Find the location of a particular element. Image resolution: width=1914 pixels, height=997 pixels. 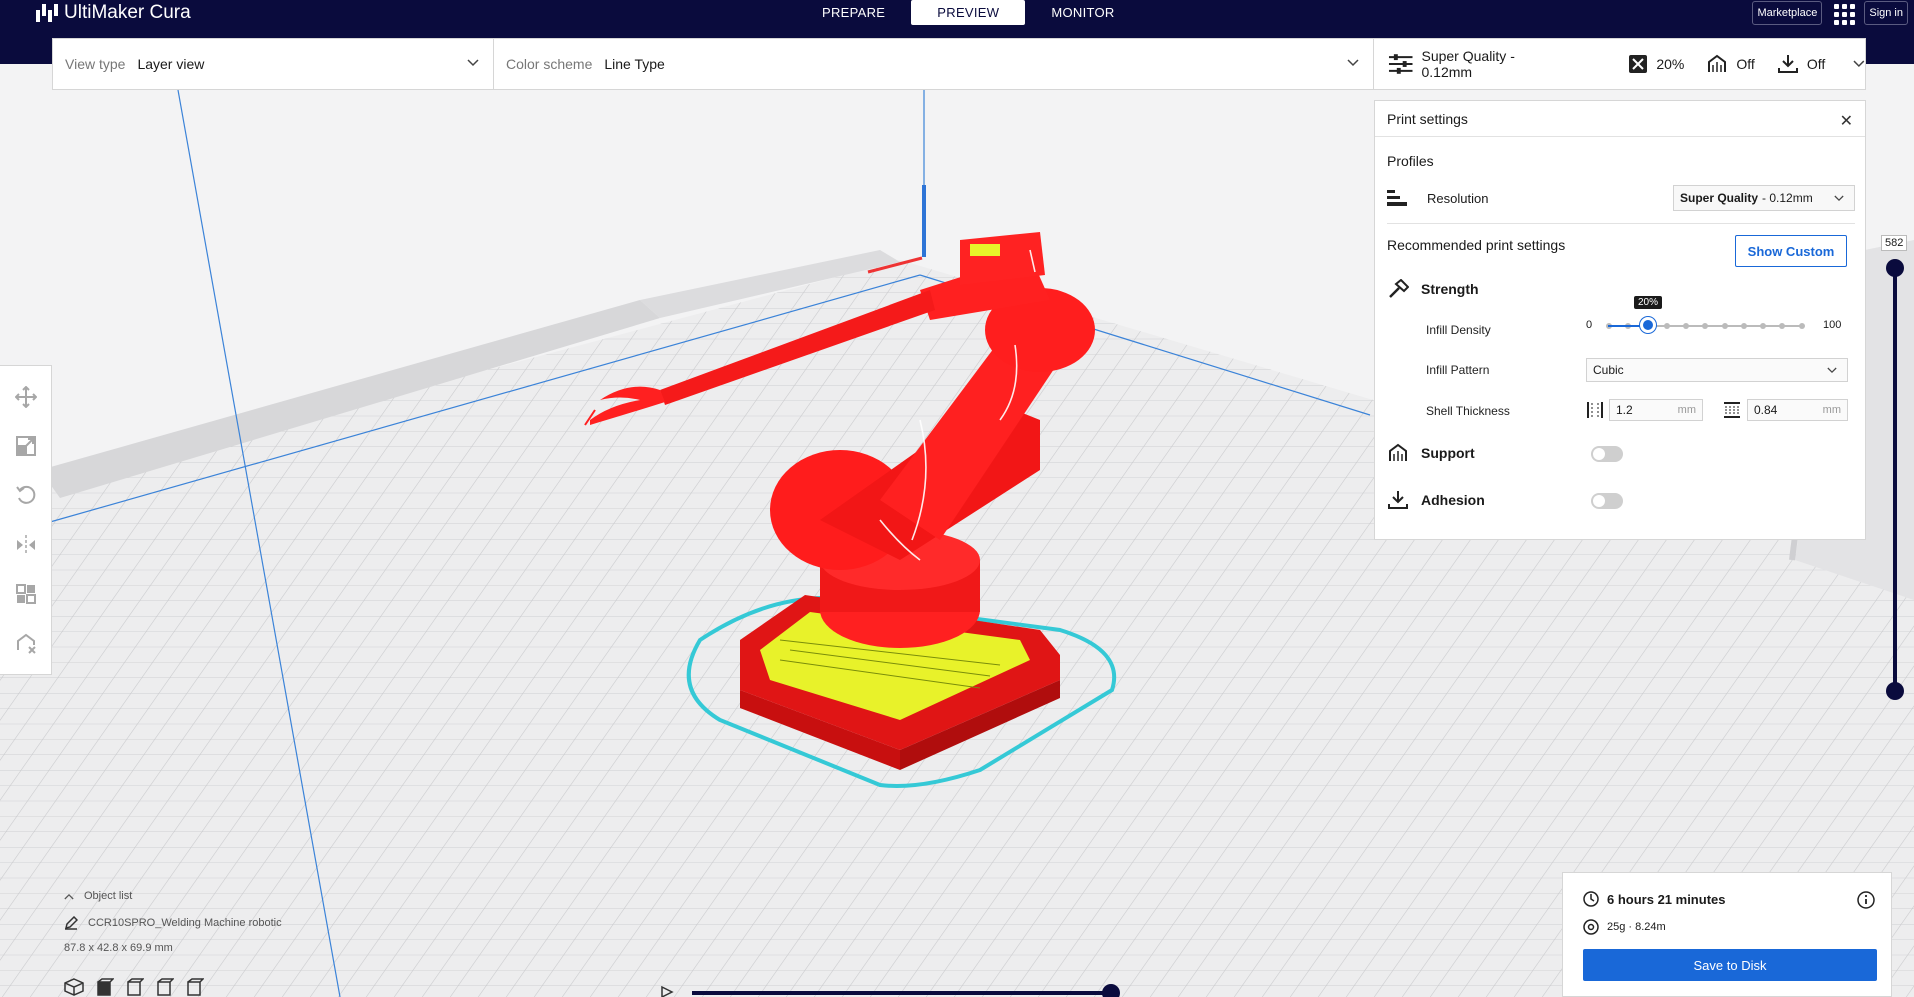

left-view-icon is located at coordinates (164, 987).